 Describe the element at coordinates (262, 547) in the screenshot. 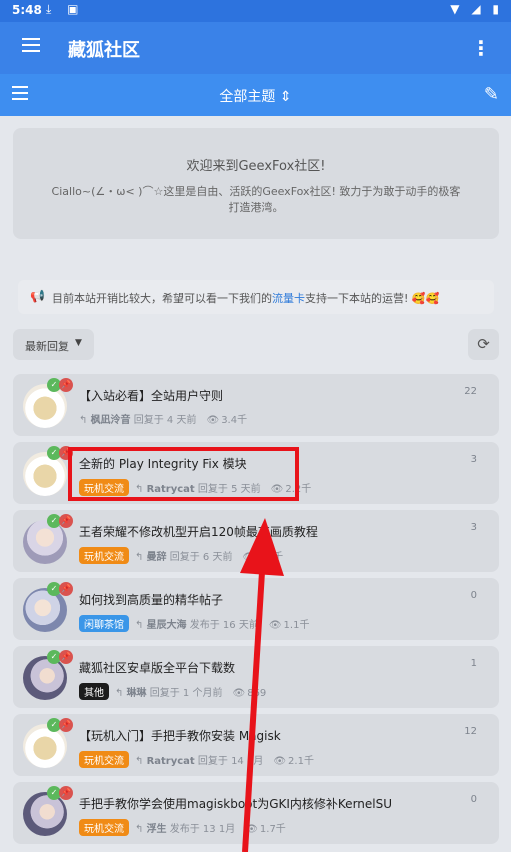

I see `annotation-arrow-head` at that location.